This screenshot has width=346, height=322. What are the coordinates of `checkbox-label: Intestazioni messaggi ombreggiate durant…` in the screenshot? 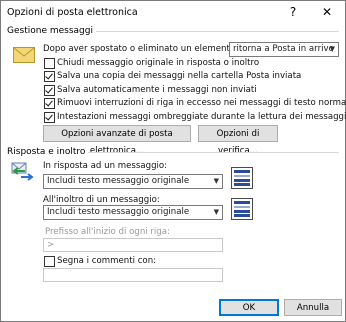 It's located at (201, 117).